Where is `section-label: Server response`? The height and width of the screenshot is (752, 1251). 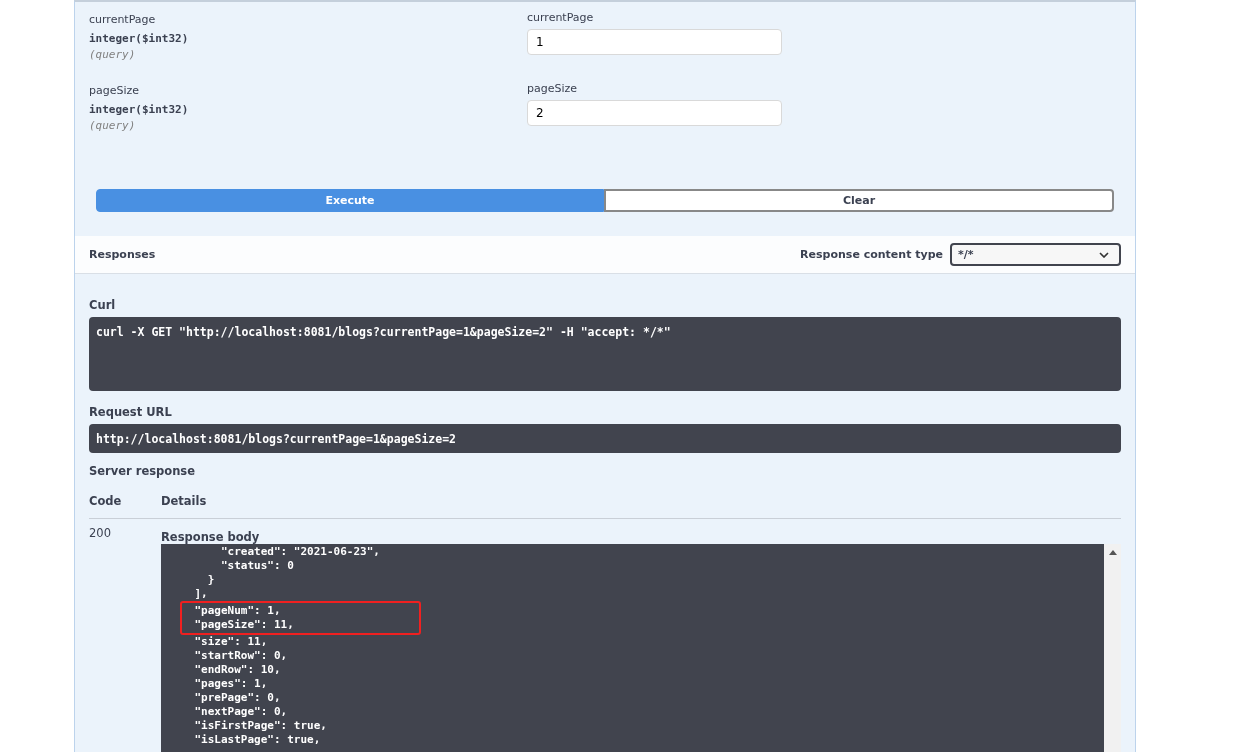 section-label: Server response is located at coordinates (142, 471).